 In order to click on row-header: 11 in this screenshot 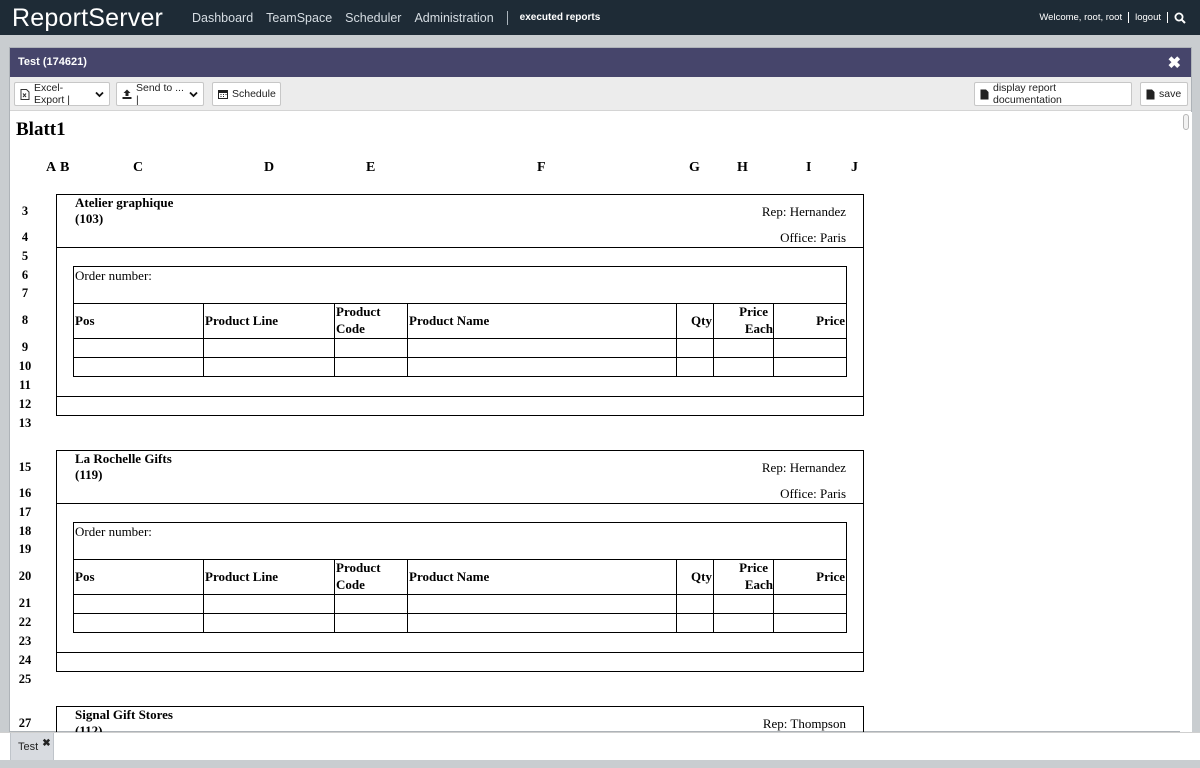, I will do `click(25, 385)`.